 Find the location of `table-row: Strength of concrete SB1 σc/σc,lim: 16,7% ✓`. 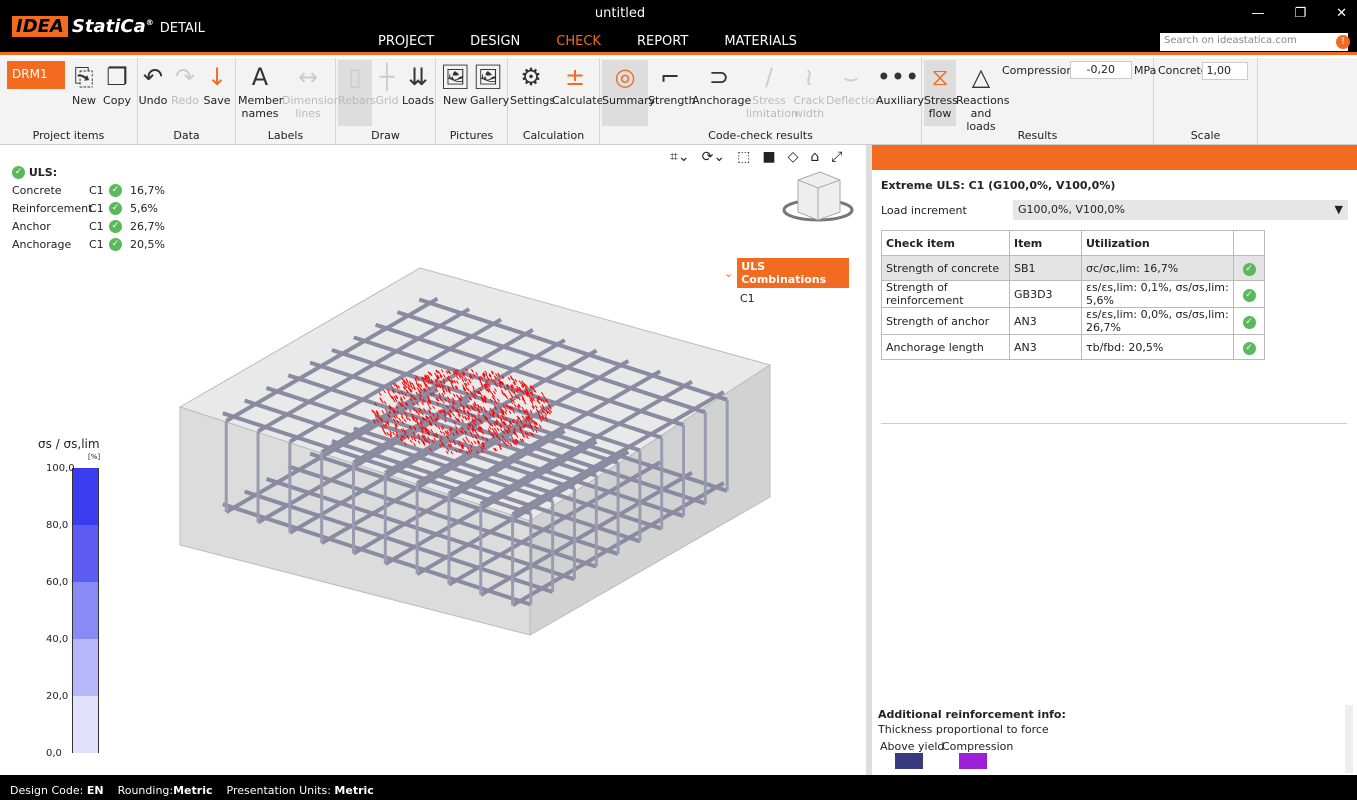

table-row: Strength of concrete SB1 σc/σc,lim: 16,7% ✓ is located at coordinates (1073, 268).